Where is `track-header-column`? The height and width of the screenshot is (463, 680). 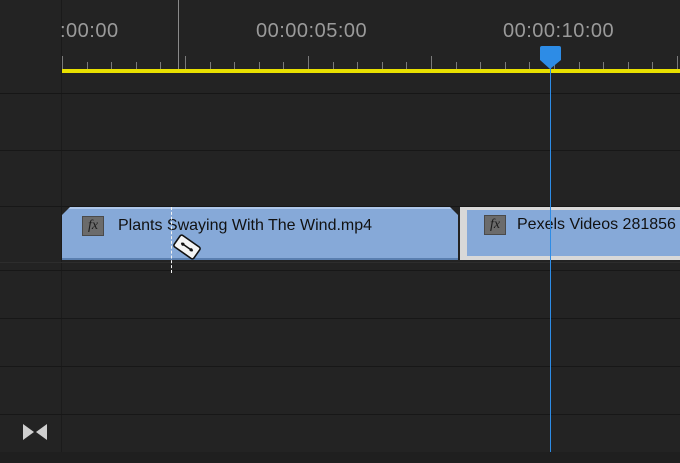
track-header-column is located at coordinates (31, 231).